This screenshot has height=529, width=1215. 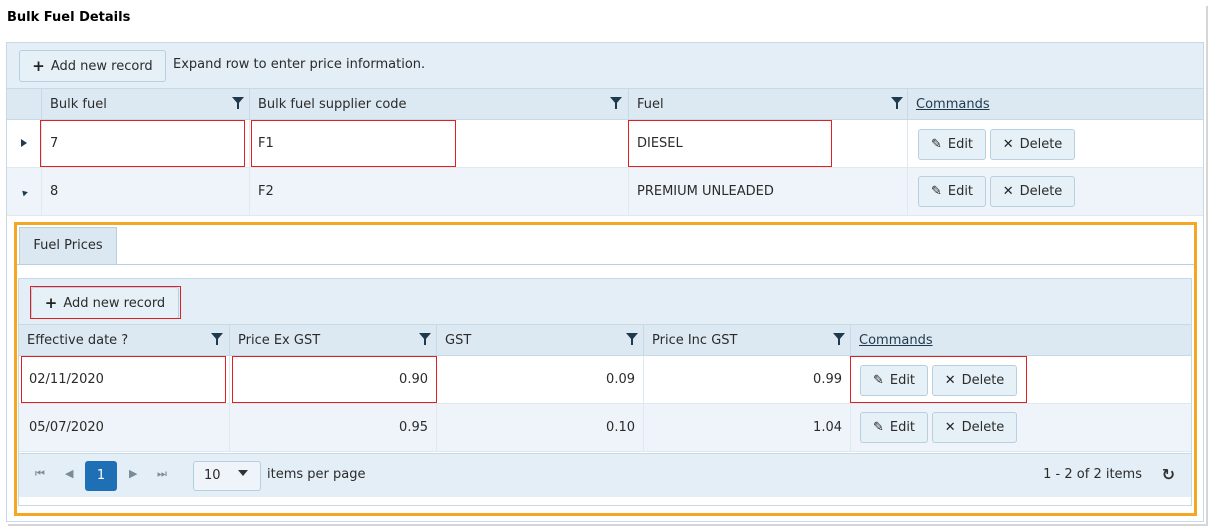 What do you see at coordinates (650, 104) in the screenshot?
I see `header-fuel-label: Fuel` at bounding box center [650, 104].